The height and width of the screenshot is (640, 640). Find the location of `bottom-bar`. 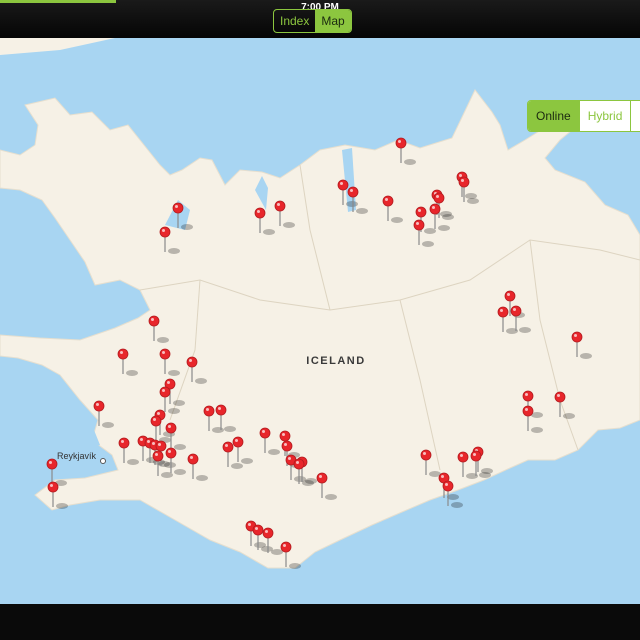

bottom-bar is located at coordinates (320, 622).